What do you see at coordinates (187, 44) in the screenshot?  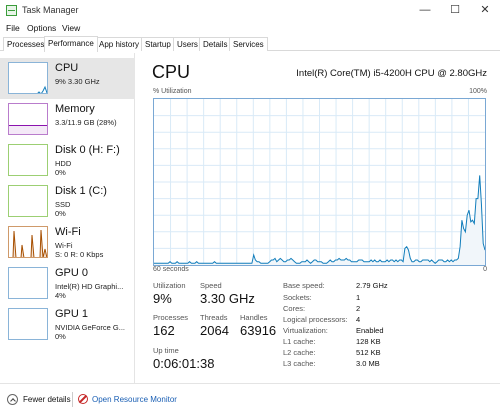 I see `tab-users: Users` at bounding box center [187, 44].